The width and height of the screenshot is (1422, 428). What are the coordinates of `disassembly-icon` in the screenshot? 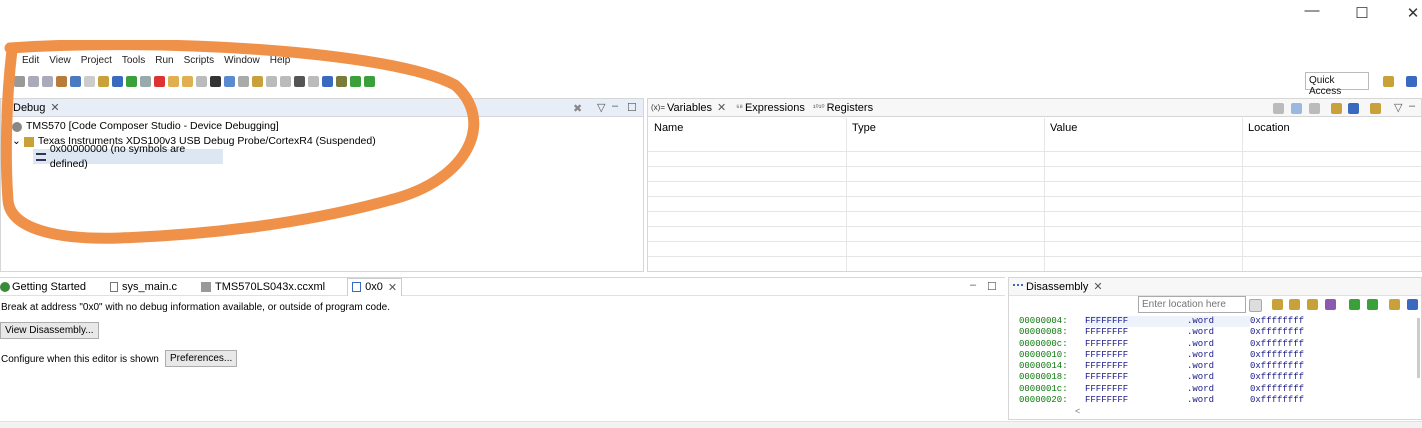 It's located at (1018, 286).